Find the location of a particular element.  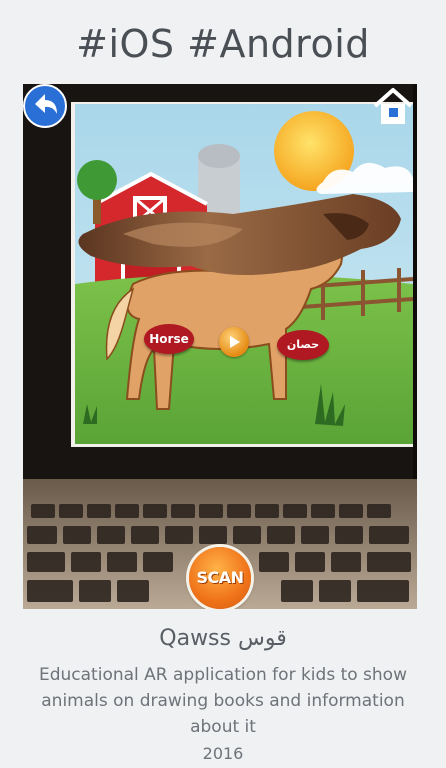

home-icon is located at coordinates (393, 106).